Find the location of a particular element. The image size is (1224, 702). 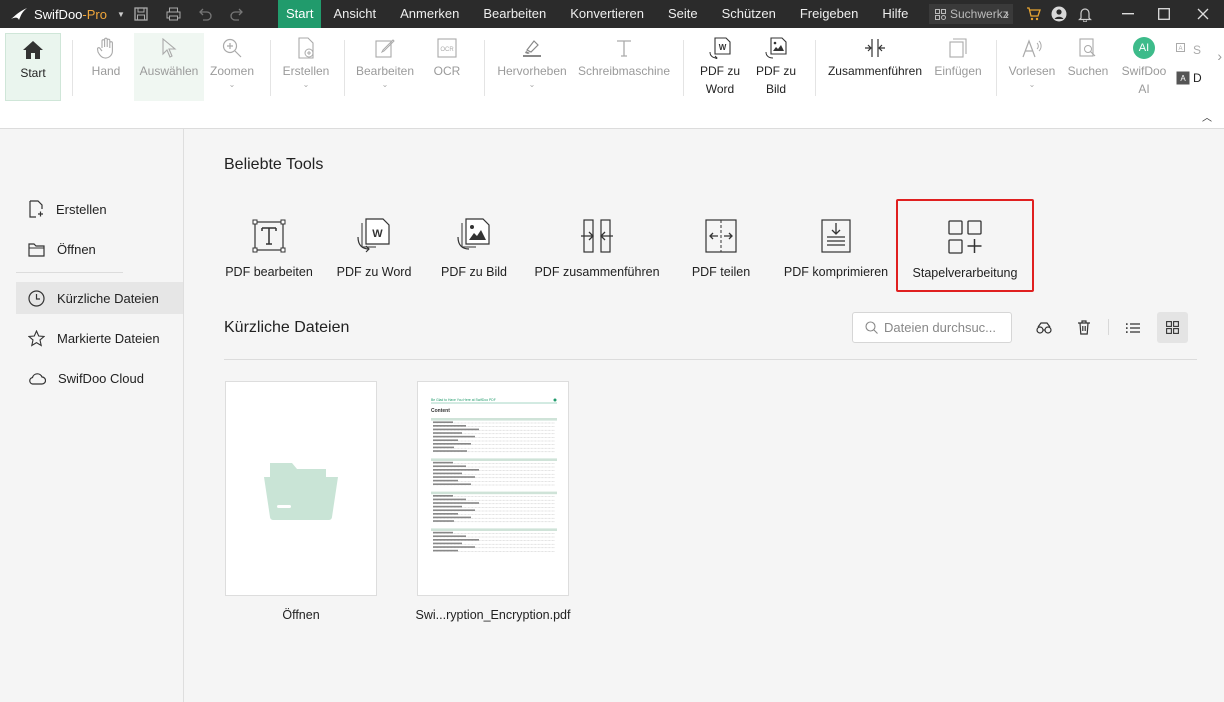

tool-label: PDF bearbeiten is located at coordinates (269, 272).